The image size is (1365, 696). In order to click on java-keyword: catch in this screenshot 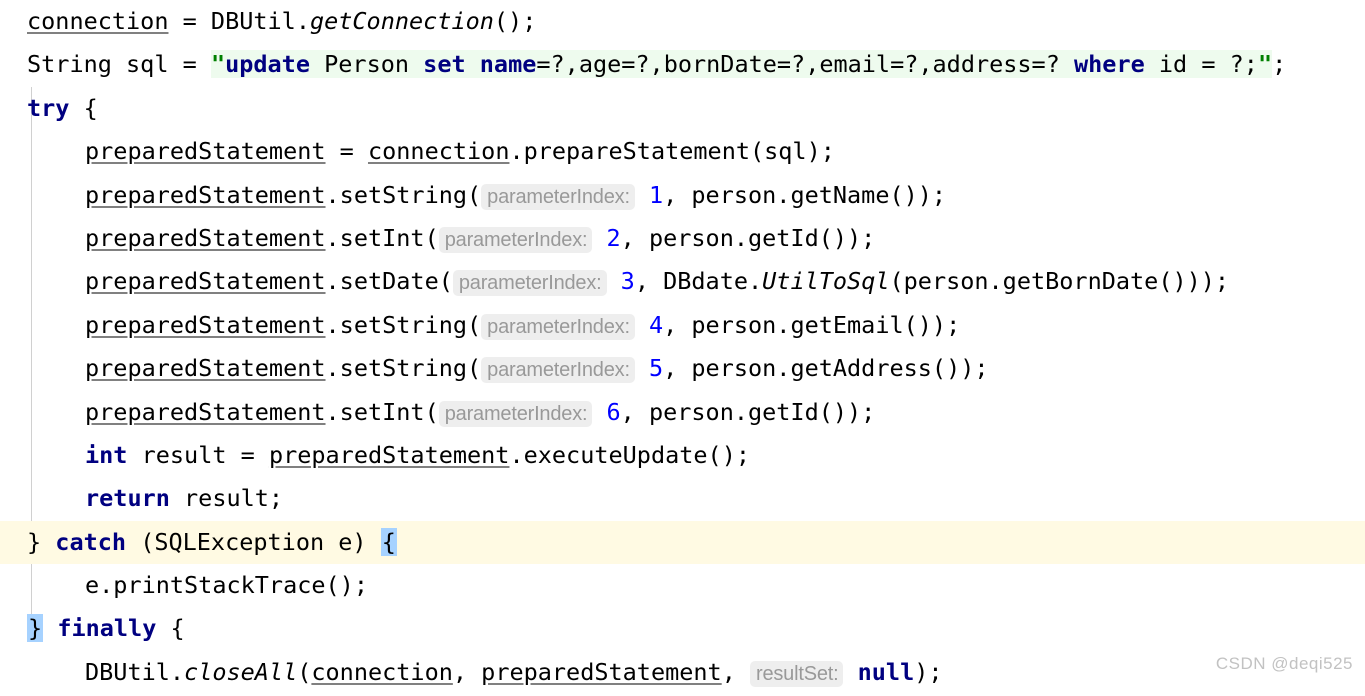, I will do `click(91, 541)`.